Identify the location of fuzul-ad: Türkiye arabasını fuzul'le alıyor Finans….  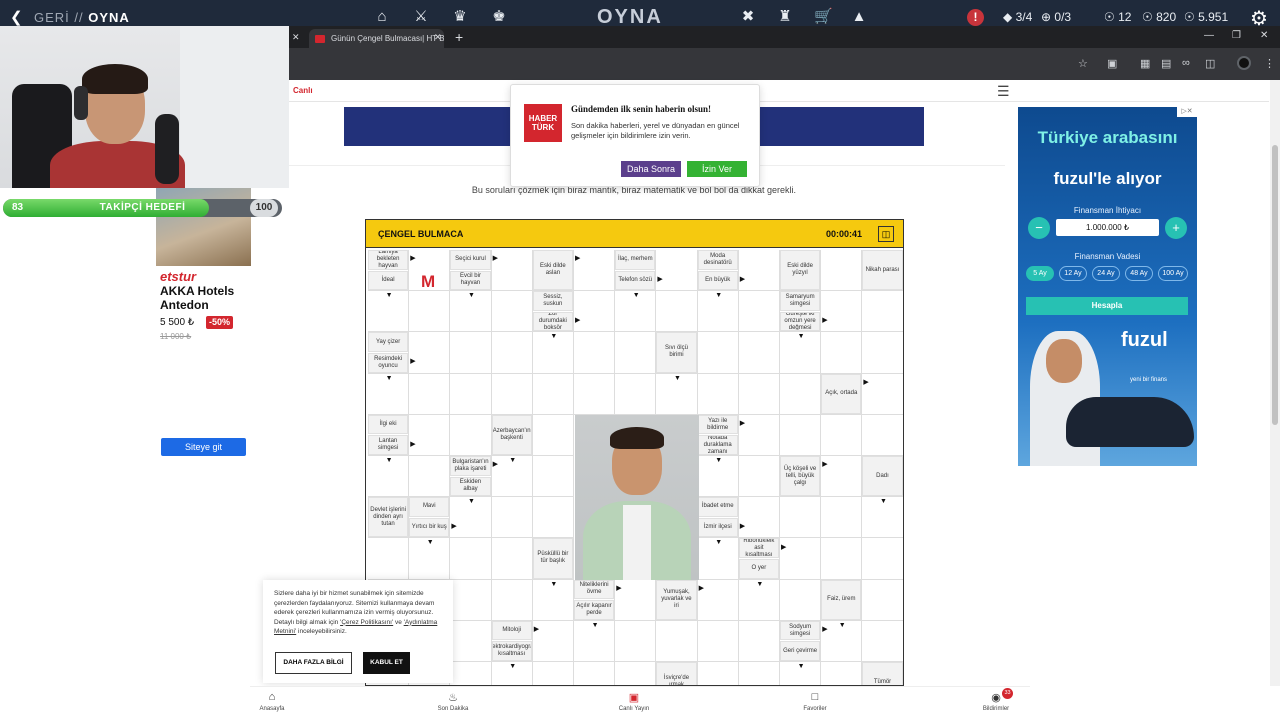
(1107, 286).